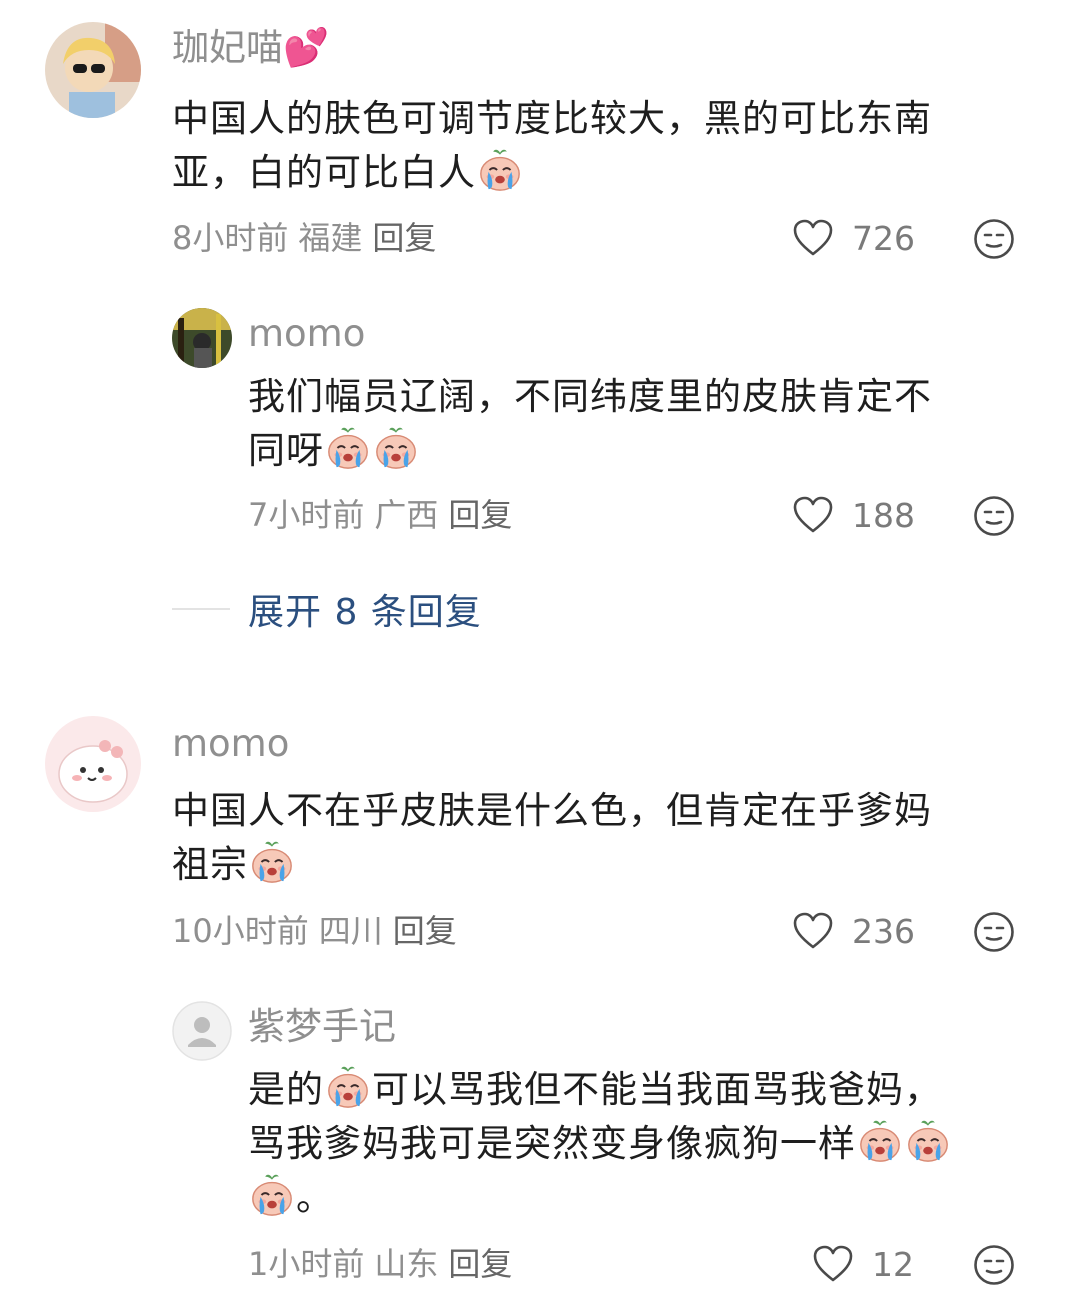  I want to click on heart-emoji: 💕, so click(306, 47).